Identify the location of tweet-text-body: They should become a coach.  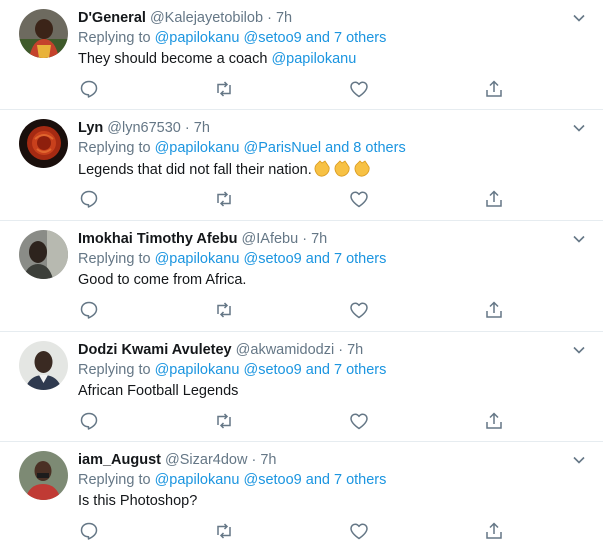
(173, 59).